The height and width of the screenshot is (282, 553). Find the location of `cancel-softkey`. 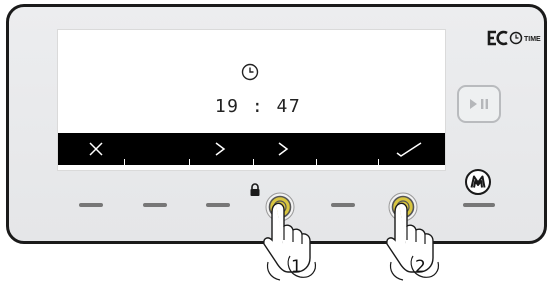

cancel-softkey is located at coordinates (96, 149).